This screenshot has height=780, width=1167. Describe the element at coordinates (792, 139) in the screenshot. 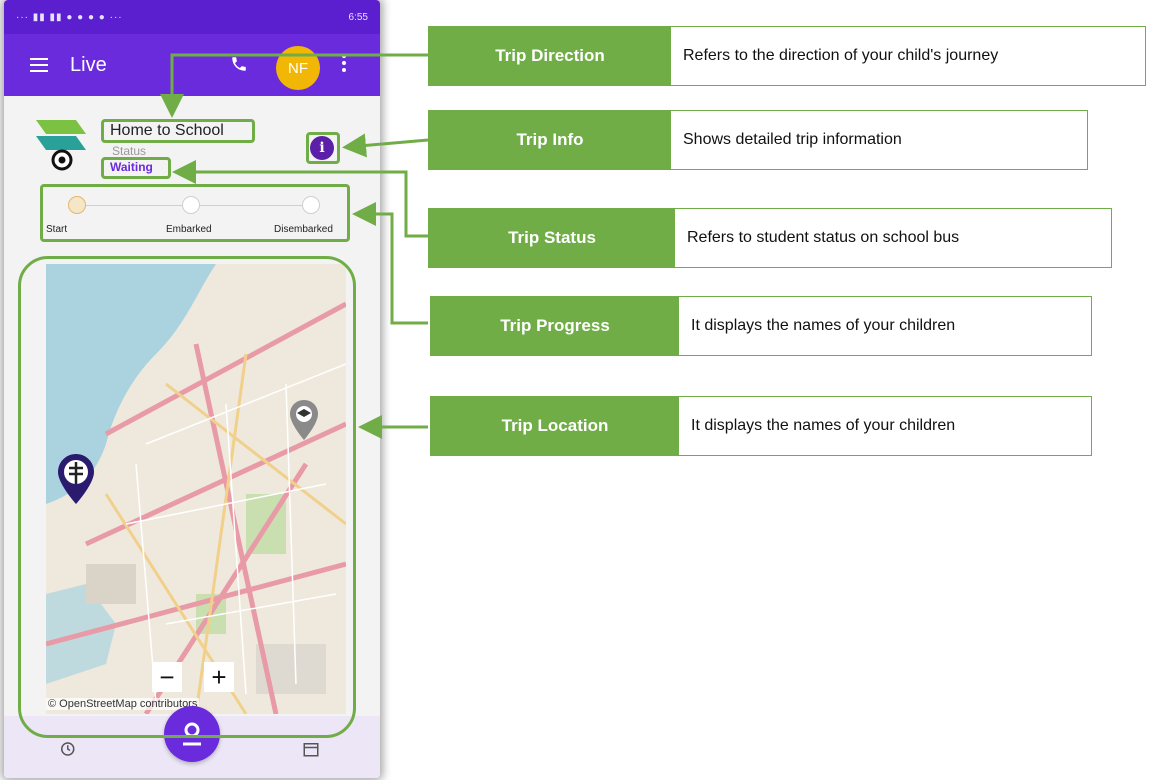

I see `callout-desc: Shows detailed trip information` at that location.